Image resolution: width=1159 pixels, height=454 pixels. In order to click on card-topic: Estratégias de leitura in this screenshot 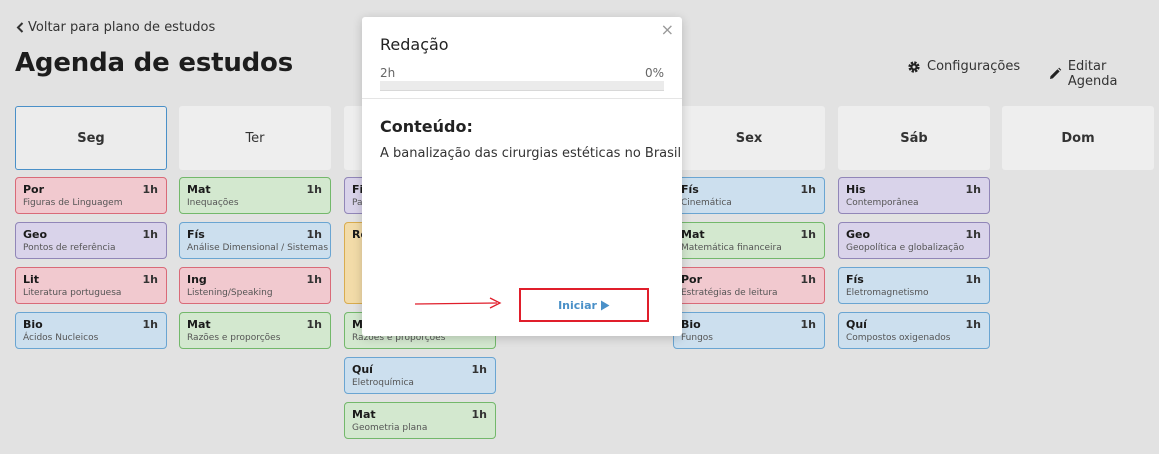, I will do `click(729, 293)`.